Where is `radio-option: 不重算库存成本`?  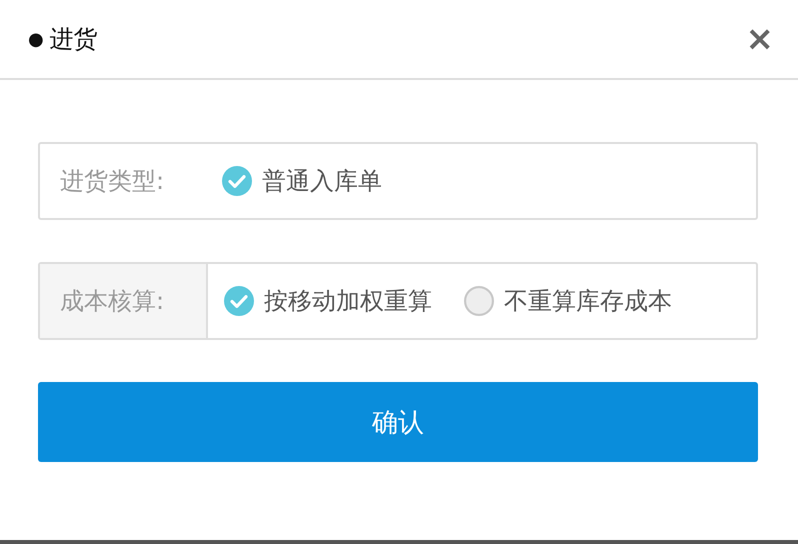 radio-option: 不重算库存成本 is located at coordinates (568, 301).